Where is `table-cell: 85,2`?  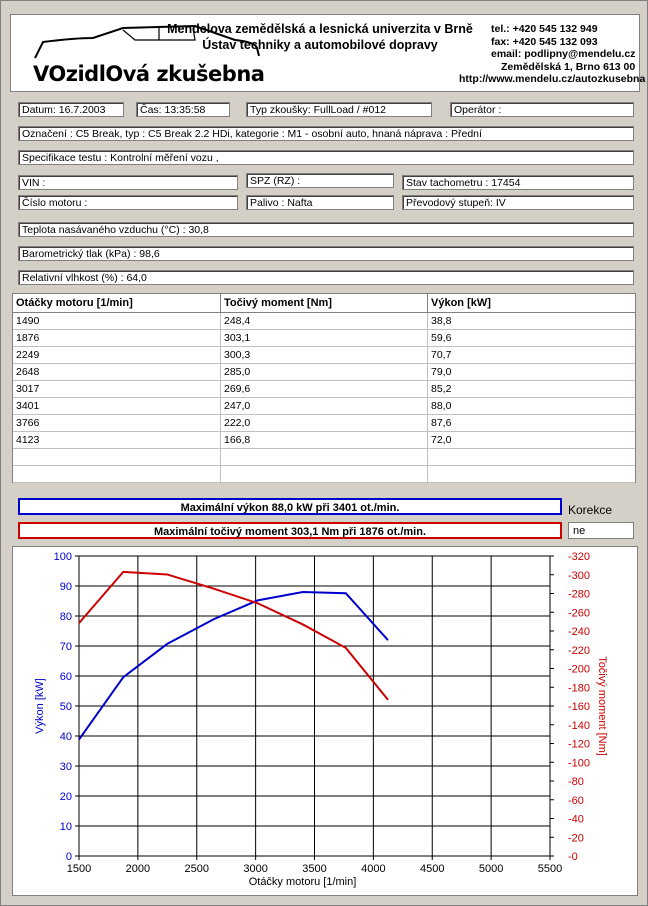
table-cell: 85,2 is located at coordinates (531, 389).